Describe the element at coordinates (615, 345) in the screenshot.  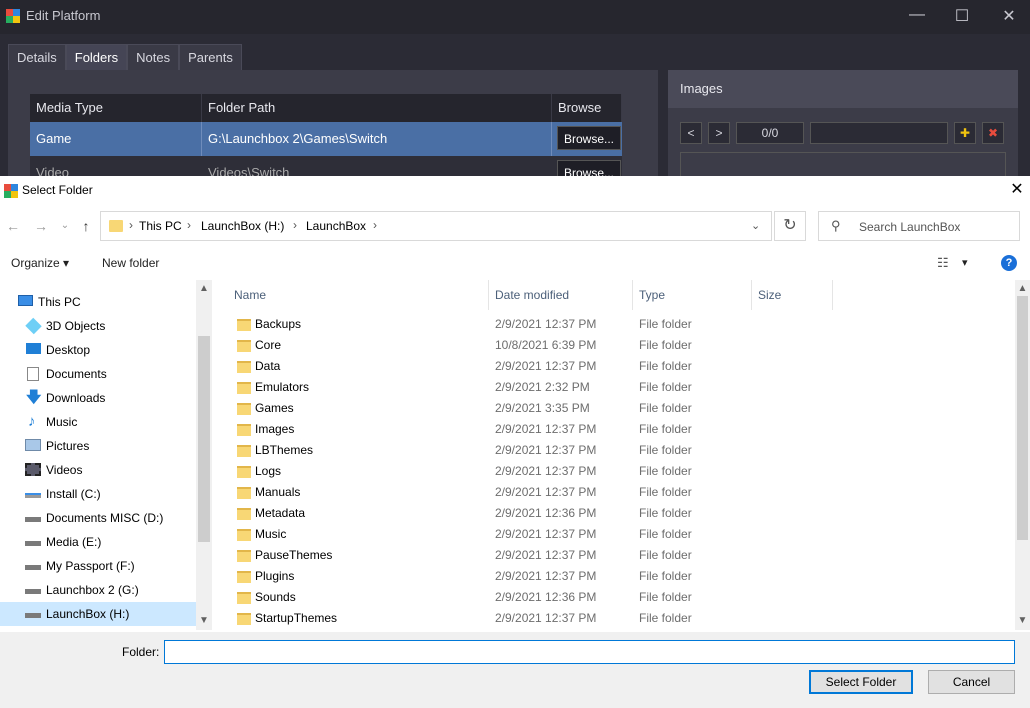
I see `list-item: Core 10/8/2021 6:39 PM File folder` at that location.